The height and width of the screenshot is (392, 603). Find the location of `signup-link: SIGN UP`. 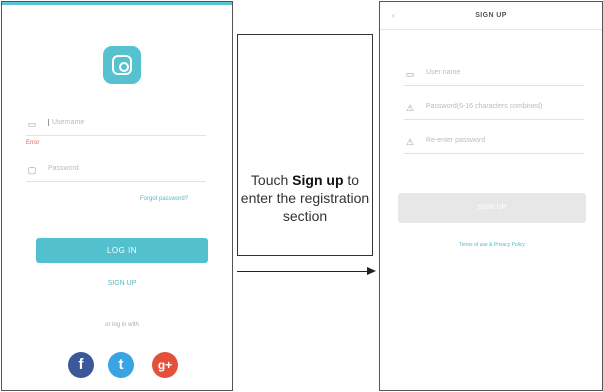

signup-link: SIGN UP is located at coordinates (122, 283).